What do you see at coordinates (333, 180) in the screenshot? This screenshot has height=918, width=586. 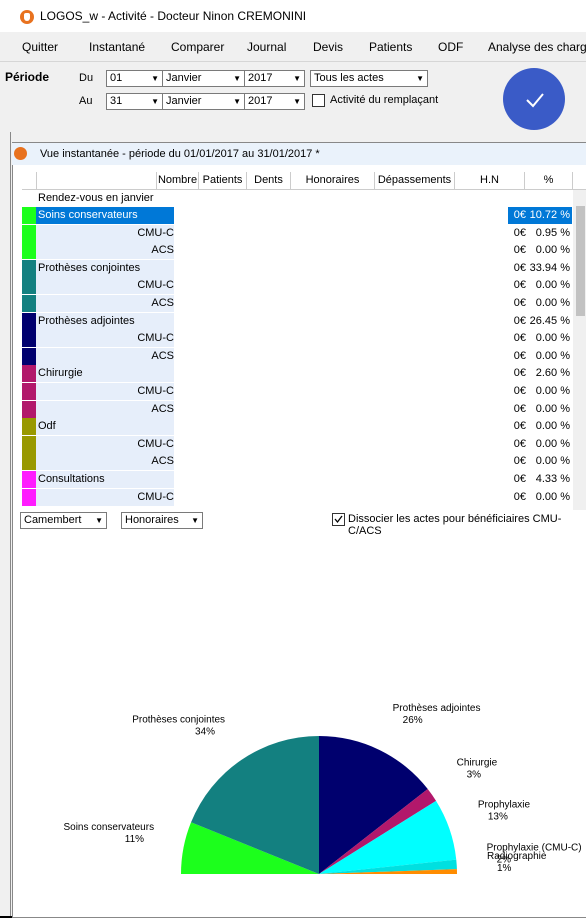 I see `col-honoraires: Honoraires` at bounding box center [333, 180].